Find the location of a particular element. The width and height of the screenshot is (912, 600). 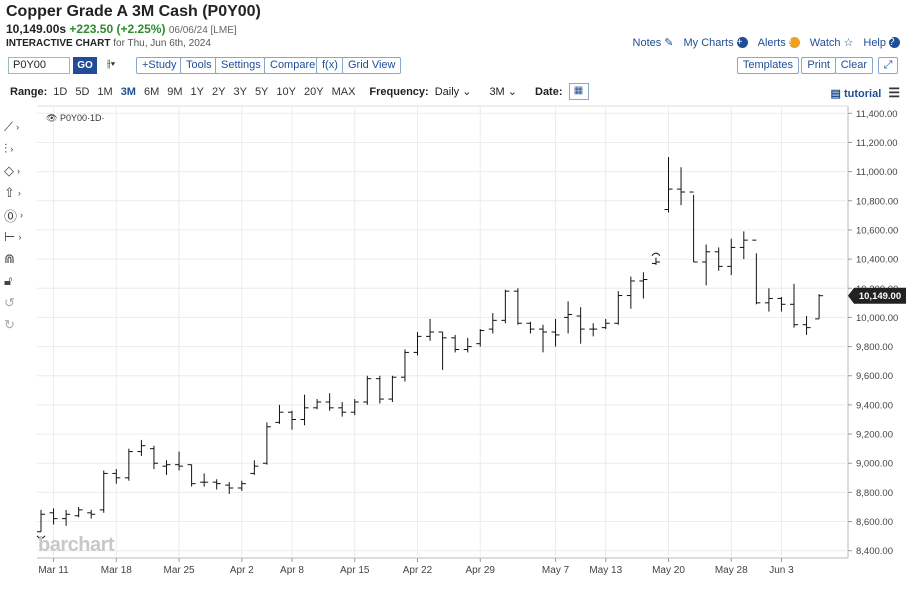

legend-label: P0Y00·1D· is located at coordinates (82, 118).